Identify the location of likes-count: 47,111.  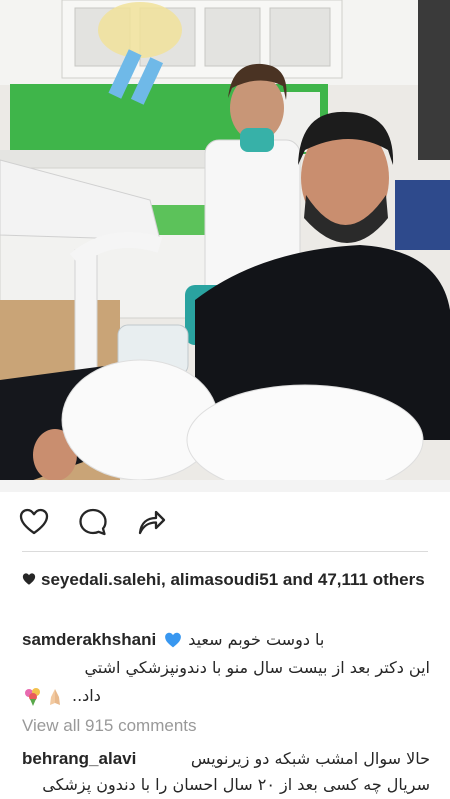
(343, 579).